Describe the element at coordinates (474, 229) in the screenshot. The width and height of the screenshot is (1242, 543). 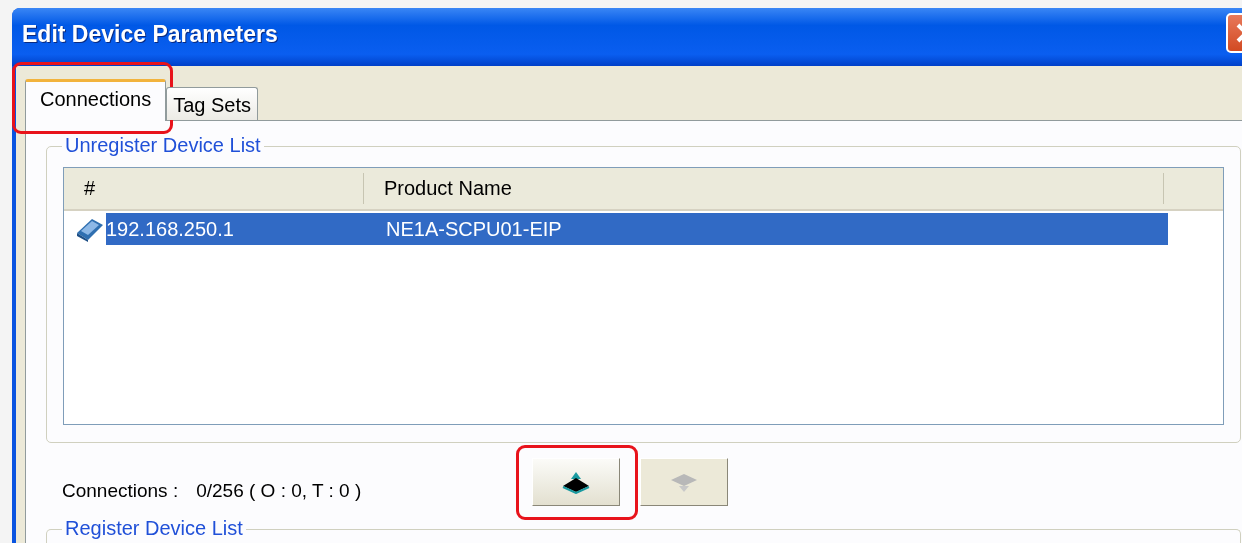
I see `table-cell: NE1A-SCPU01-EIP` at that location.